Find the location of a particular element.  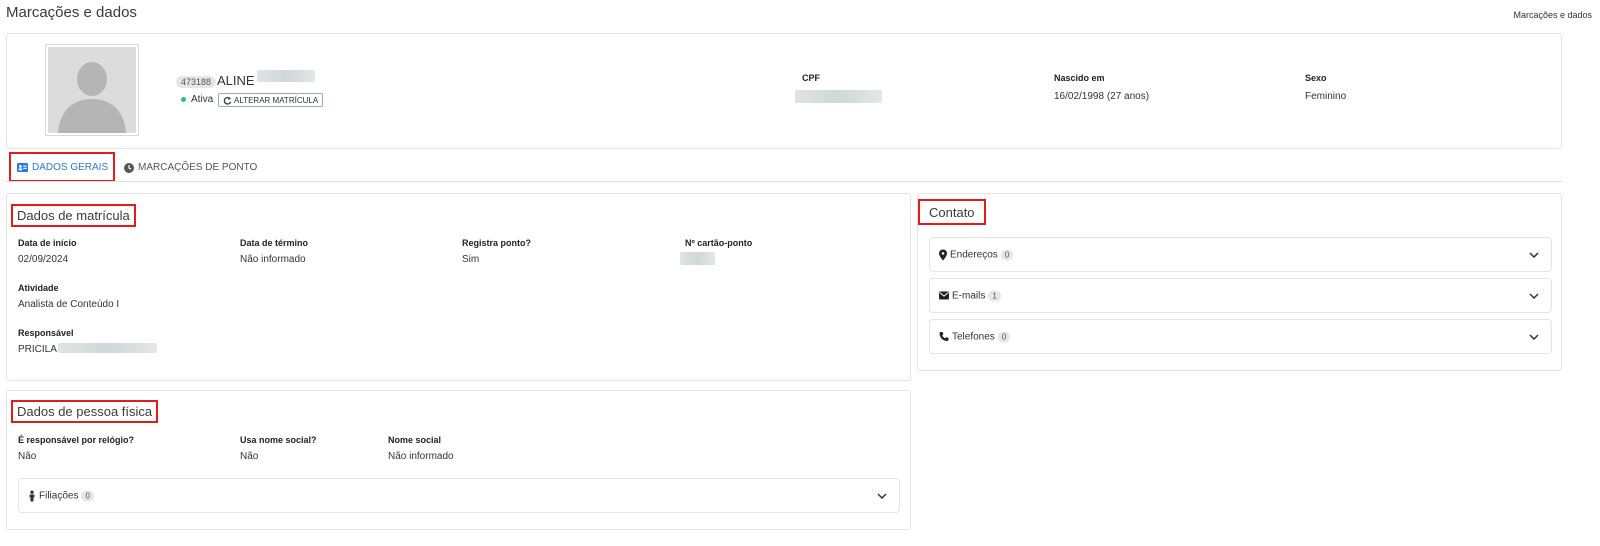

redacted-cpf is located at coordinates (838, 96).